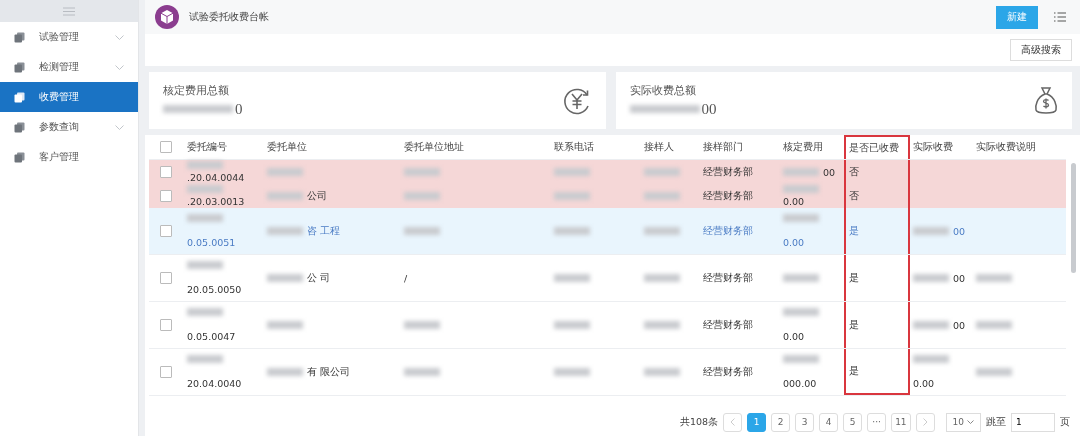  What do you see at coordinates (216, 178) in the screenshot?
I see `table-cell: .20.04.0044` at bounding box center [216, 178].